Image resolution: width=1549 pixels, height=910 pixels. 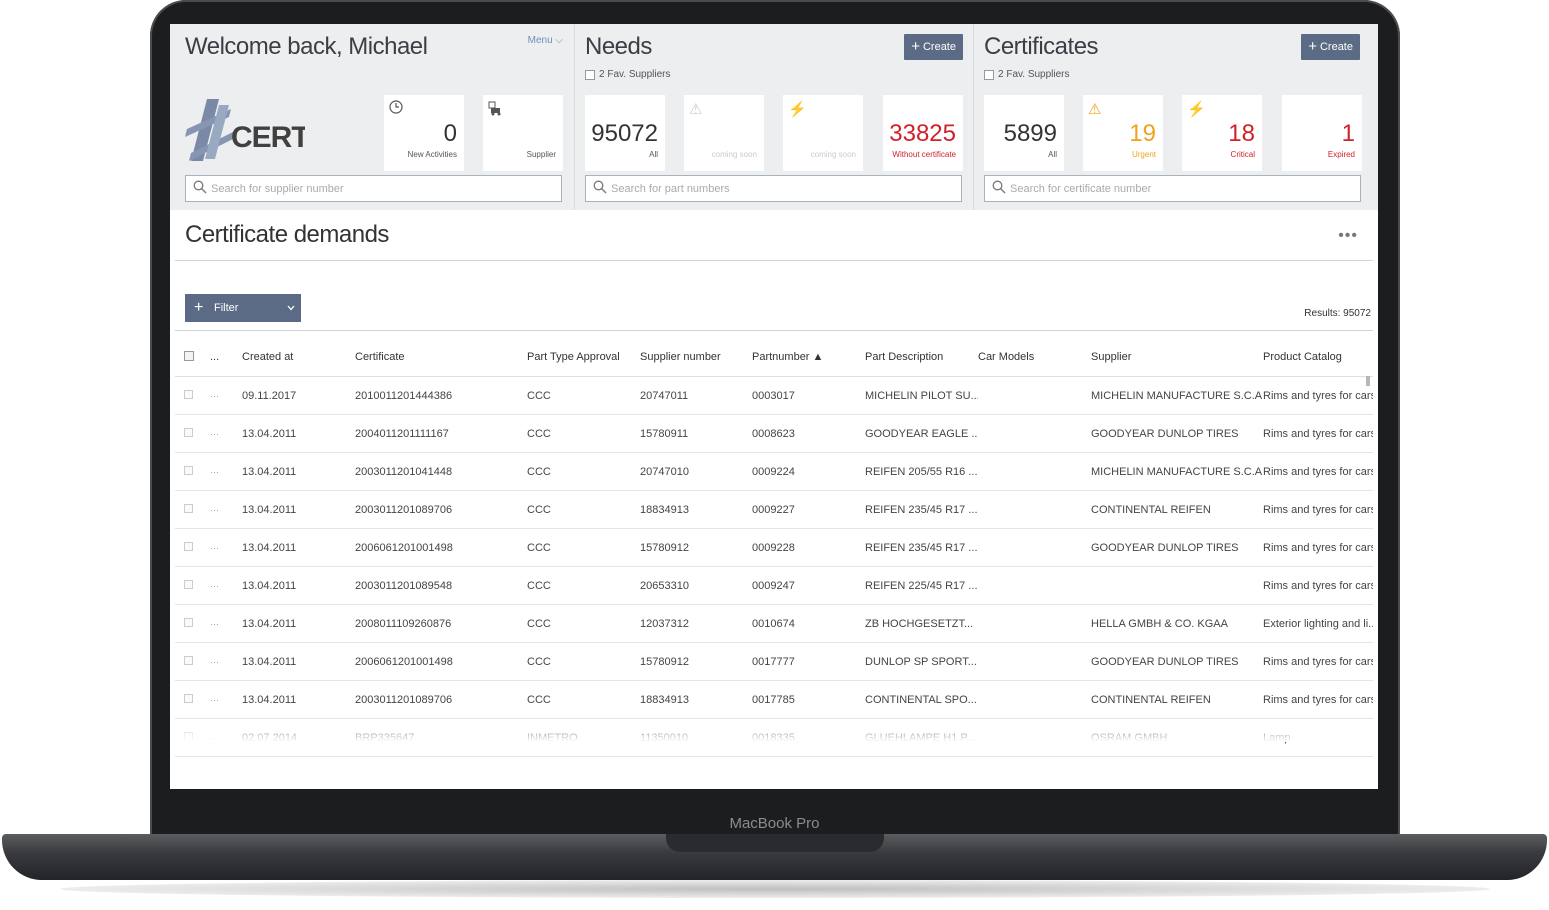 What do you see at coordinates (287, 234) in the screenshot?
I see `section-title: Certificate demands` at bounding box center [287, 234].